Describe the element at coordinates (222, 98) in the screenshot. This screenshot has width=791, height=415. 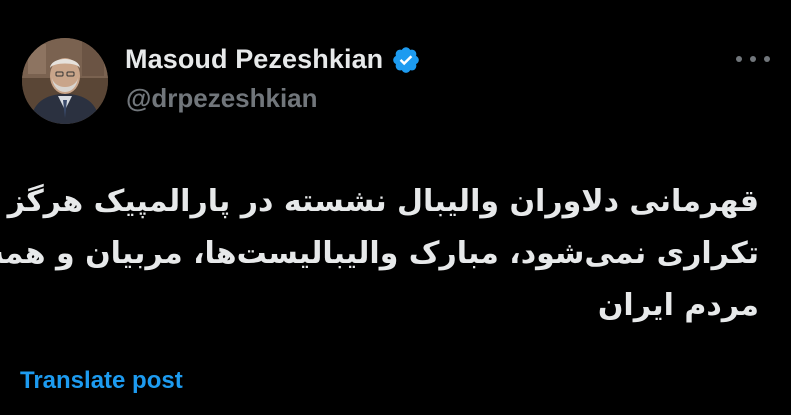
I see `user-handle: @drpezeshkian` at that location.